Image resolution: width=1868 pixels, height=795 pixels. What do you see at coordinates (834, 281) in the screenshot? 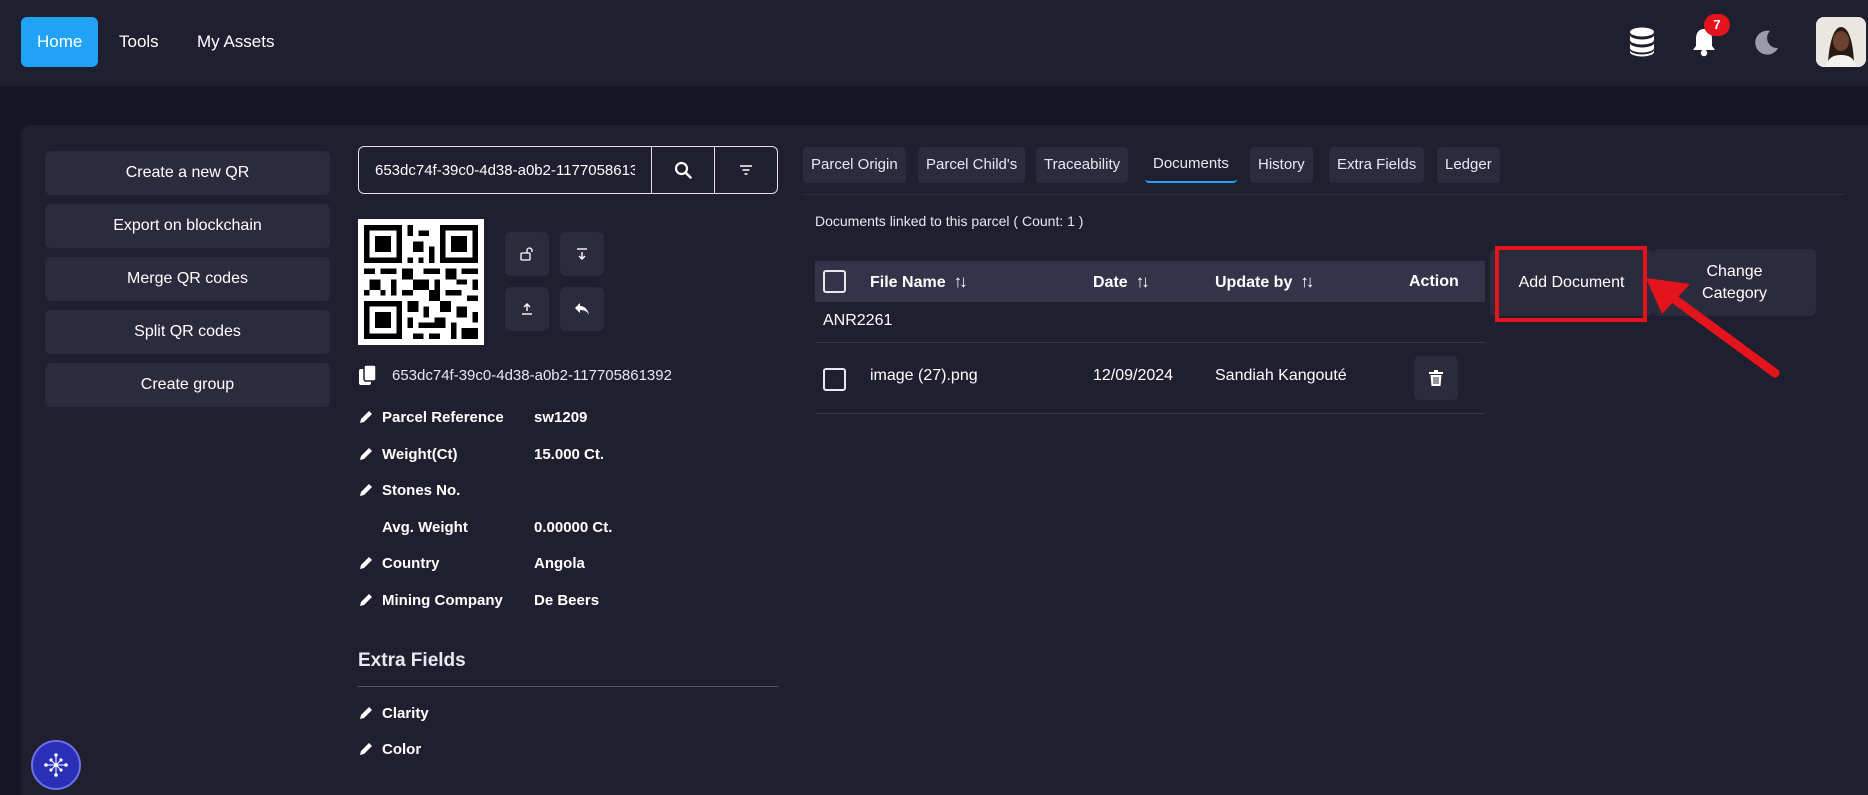
I see `select-all-checkbox` at bounding box center [834, 281].